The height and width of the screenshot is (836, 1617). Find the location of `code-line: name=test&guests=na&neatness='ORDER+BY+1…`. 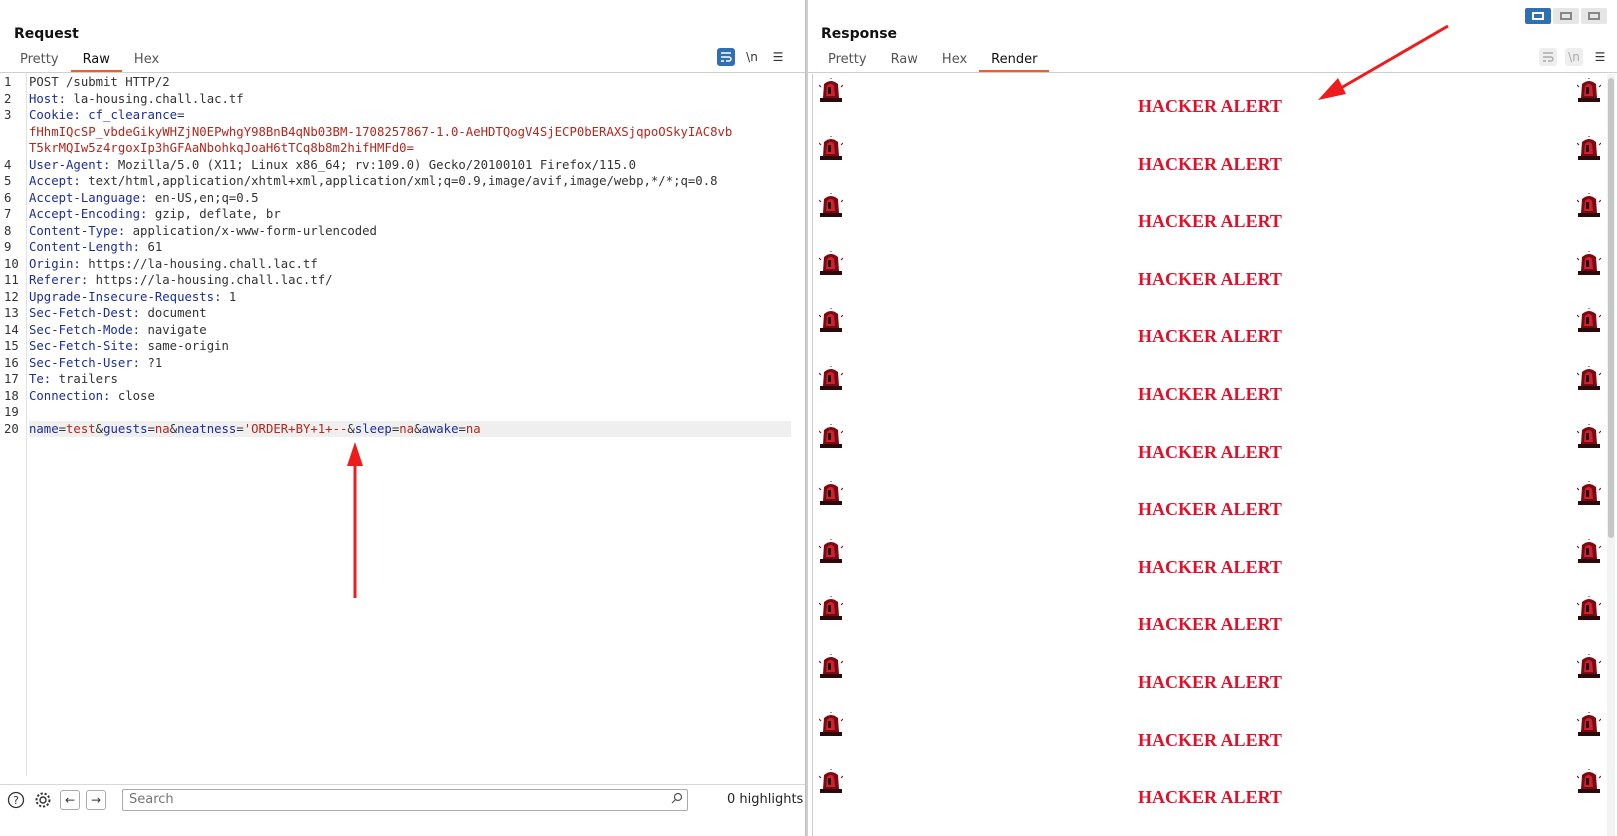

code-line: name=test&guests=na&neatness='ORDER+BY+1… is located at coordinates (255, 429).